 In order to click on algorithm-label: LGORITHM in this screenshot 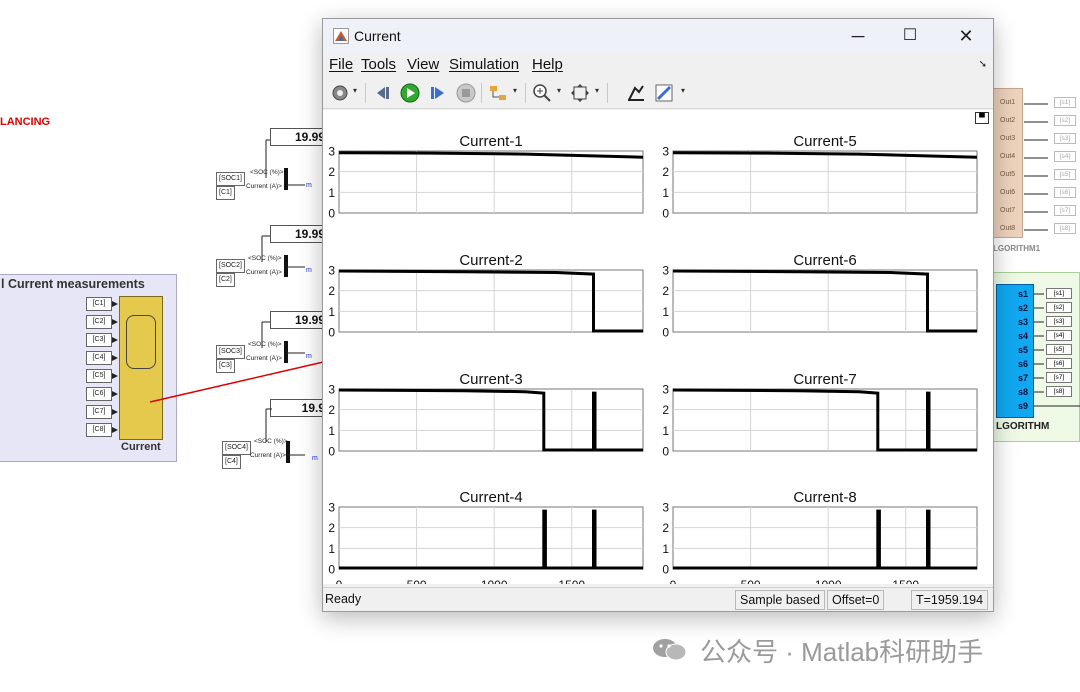, I will do `click(1023, 426)`.